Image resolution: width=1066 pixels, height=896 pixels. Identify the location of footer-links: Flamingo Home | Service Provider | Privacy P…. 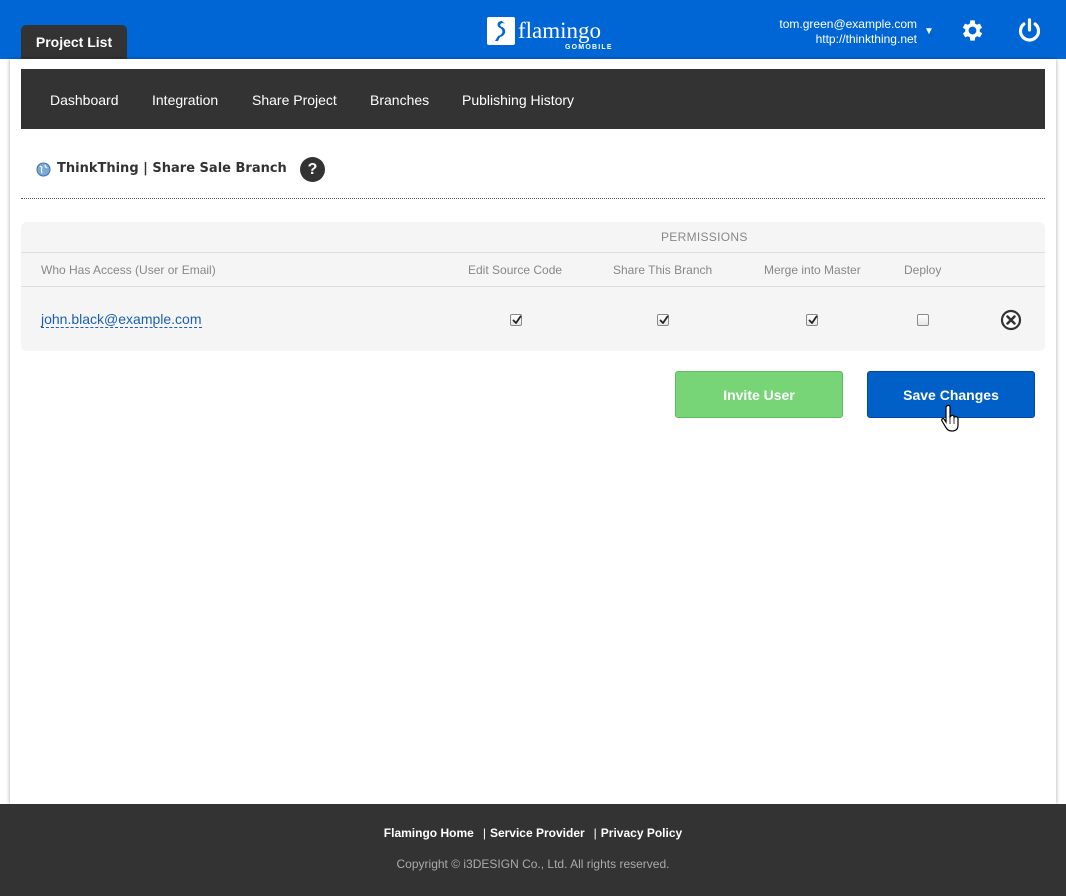
(533, 833).